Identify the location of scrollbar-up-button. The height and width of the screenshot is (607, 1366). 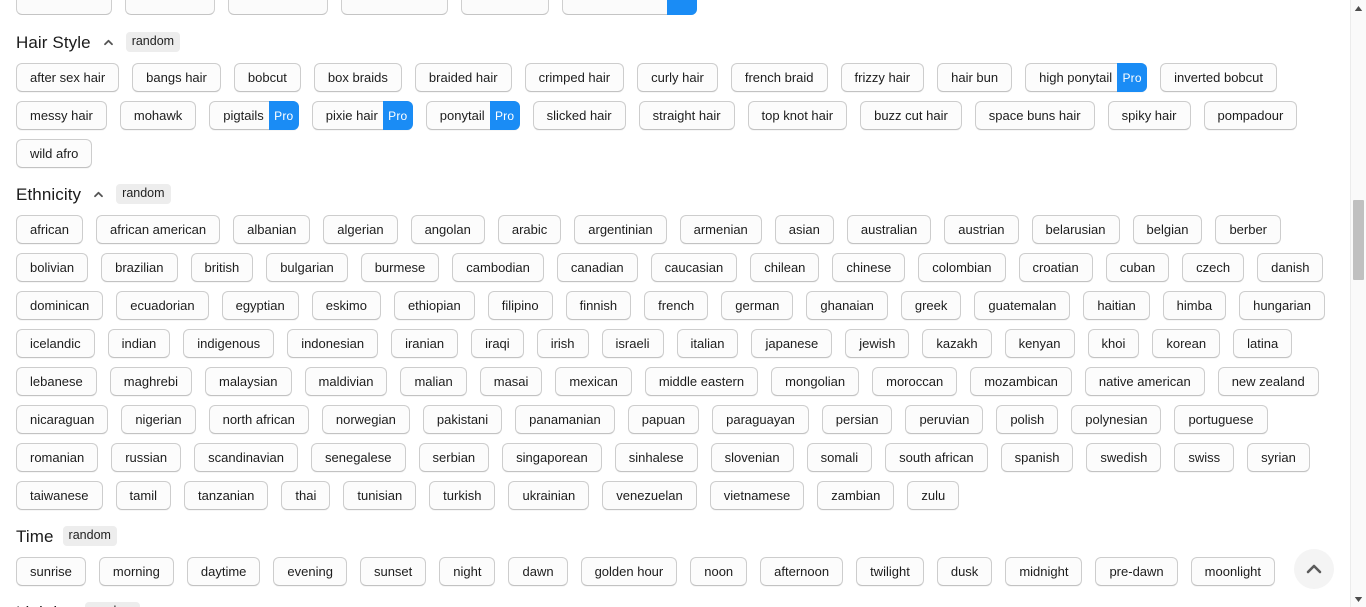
(1358, 8).